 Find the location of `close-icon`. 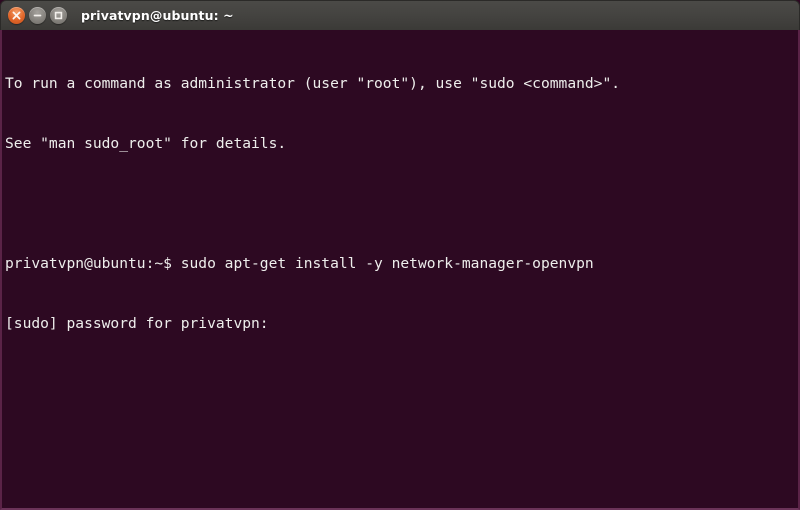

close-icon is located at coordinates (16, 15).